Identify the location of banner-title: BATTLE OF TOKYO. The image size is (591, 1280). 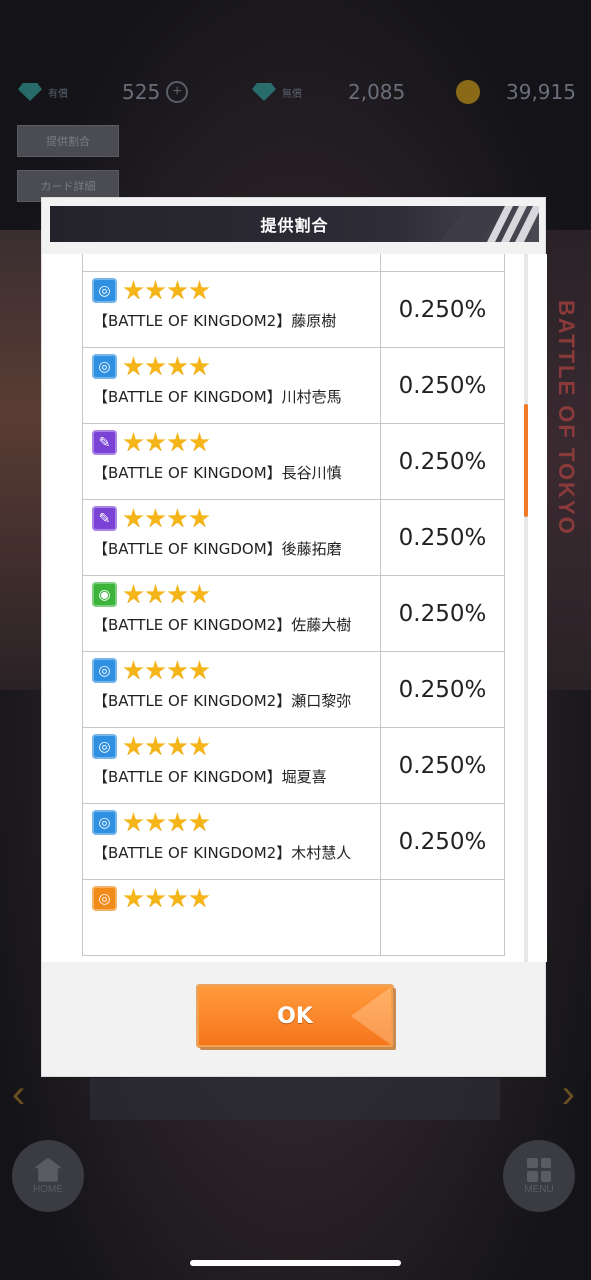
(566, 418).